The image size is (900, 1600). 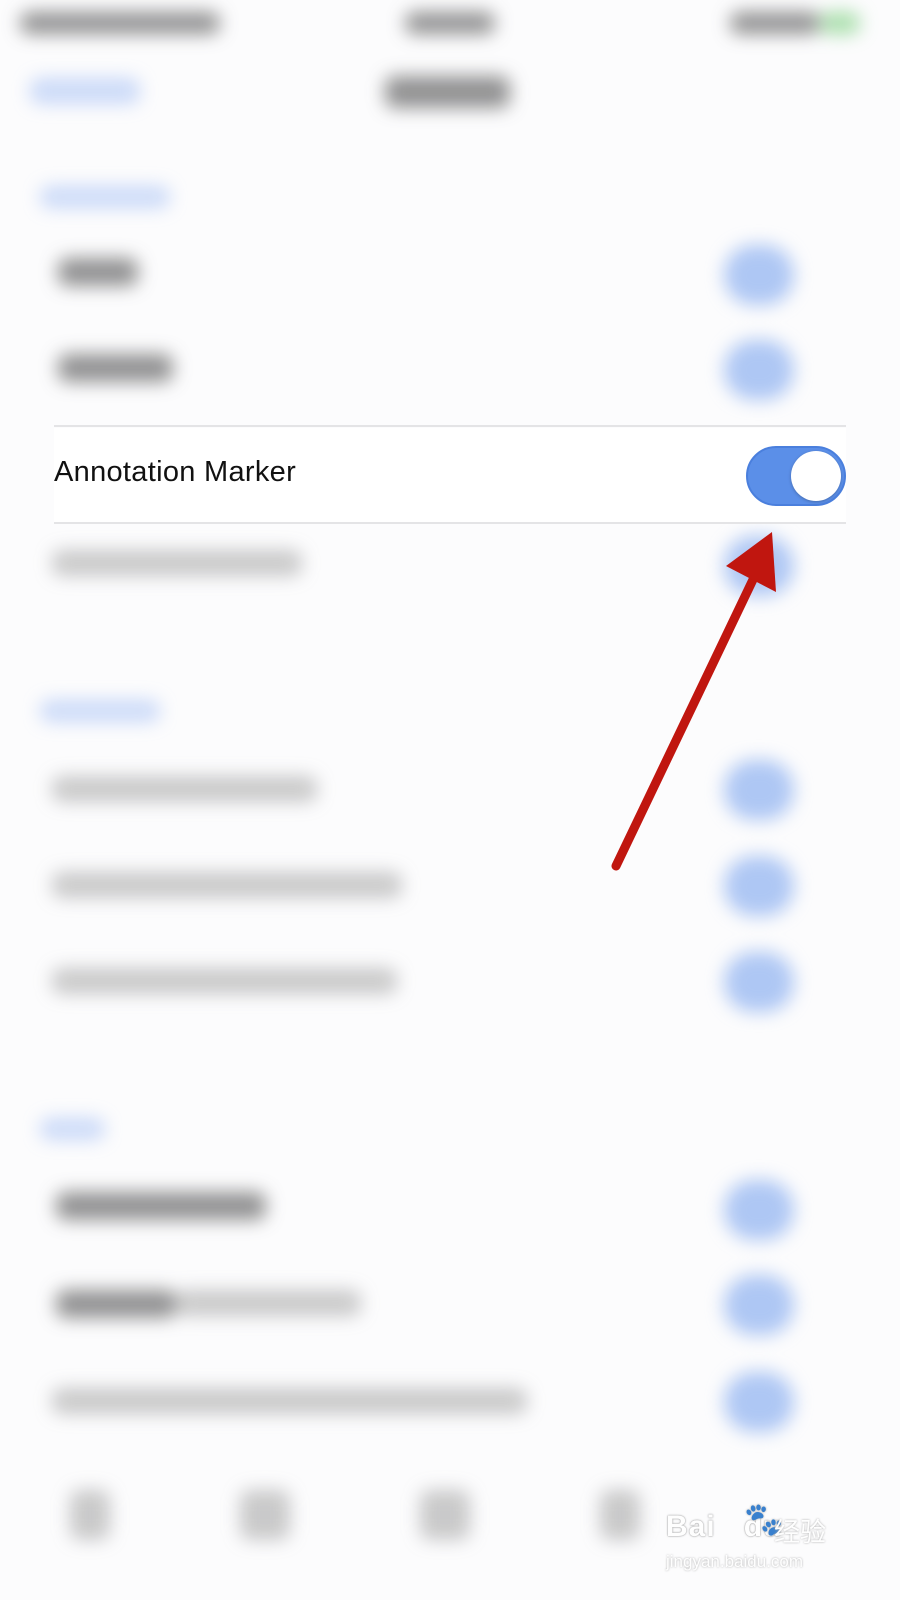 What do you see at coordinates (816, 476) in the screenshot?
I see `toggle-knob` at bounding box center [816, 476].